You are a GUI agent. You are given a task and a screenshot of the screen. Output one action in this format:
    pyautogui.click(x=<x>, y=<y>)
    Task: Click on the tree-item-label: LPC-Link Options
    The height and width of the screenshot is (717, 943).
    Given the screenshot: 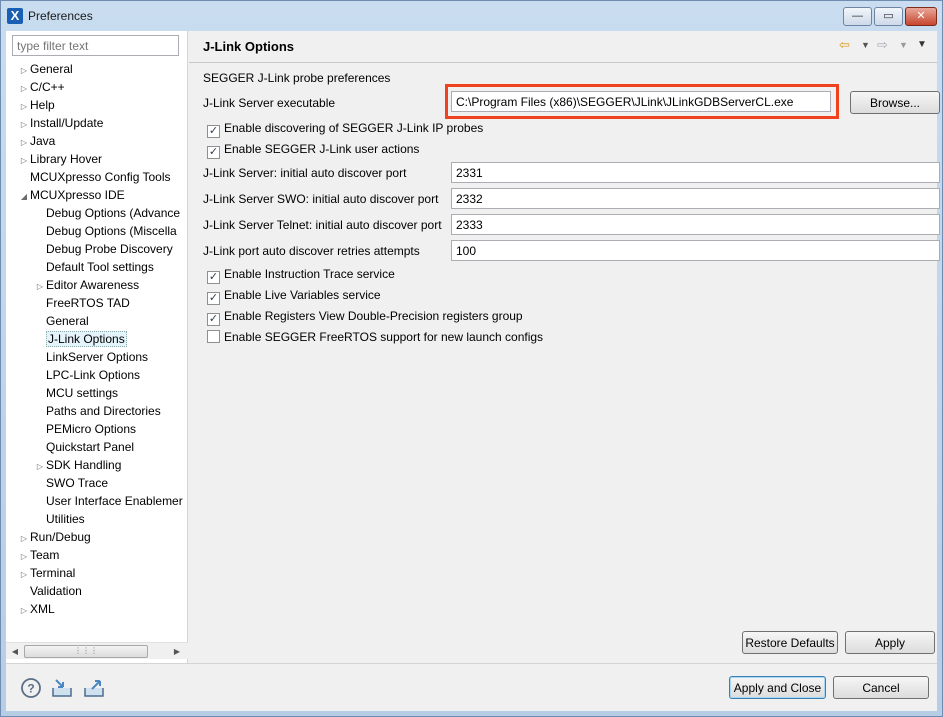 What is the action you would take?
    pyautogui.click(x=93, y=375)
    